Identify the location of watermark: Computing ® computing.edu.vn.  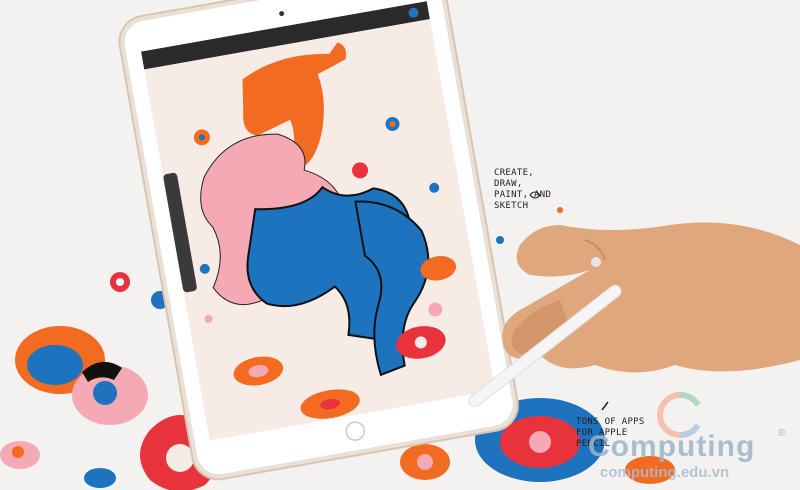
(680, 459).